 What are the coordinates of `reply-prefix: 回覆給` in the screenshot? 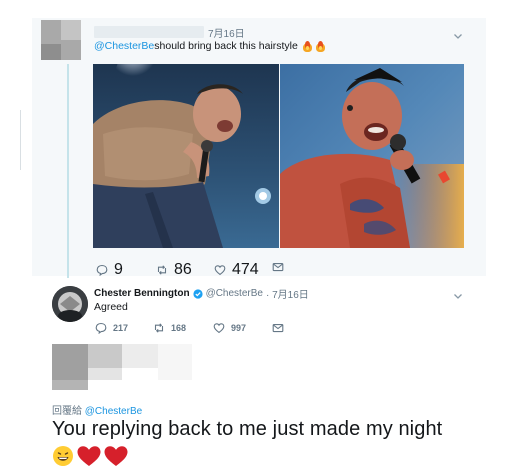 It's located at (67, 411).